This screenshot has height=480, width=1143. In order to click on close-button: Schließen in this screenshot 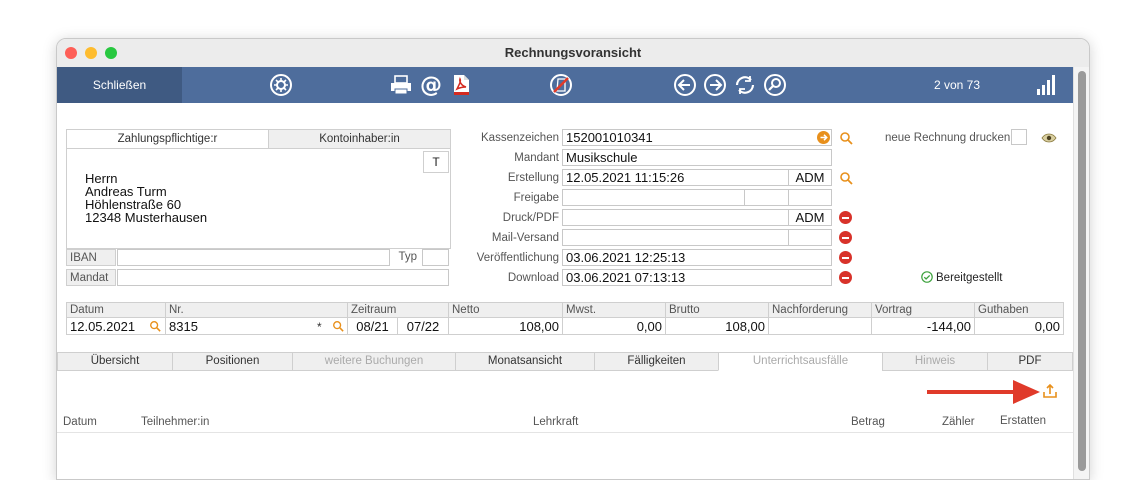, I will do `click(119, 85)`.